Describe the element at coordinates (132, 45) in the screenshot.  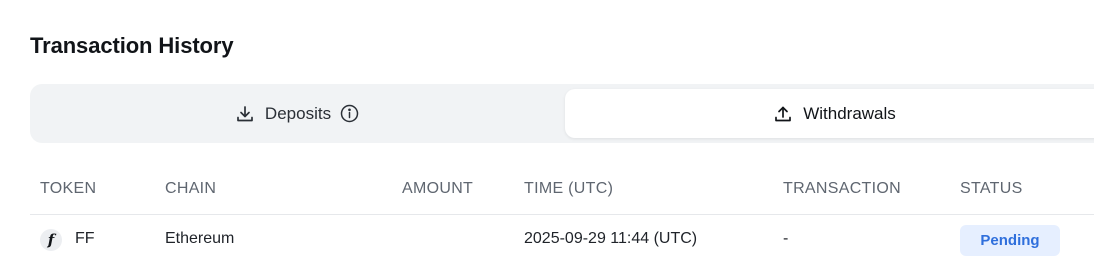
I see `page-title: Transaction History` at that location.